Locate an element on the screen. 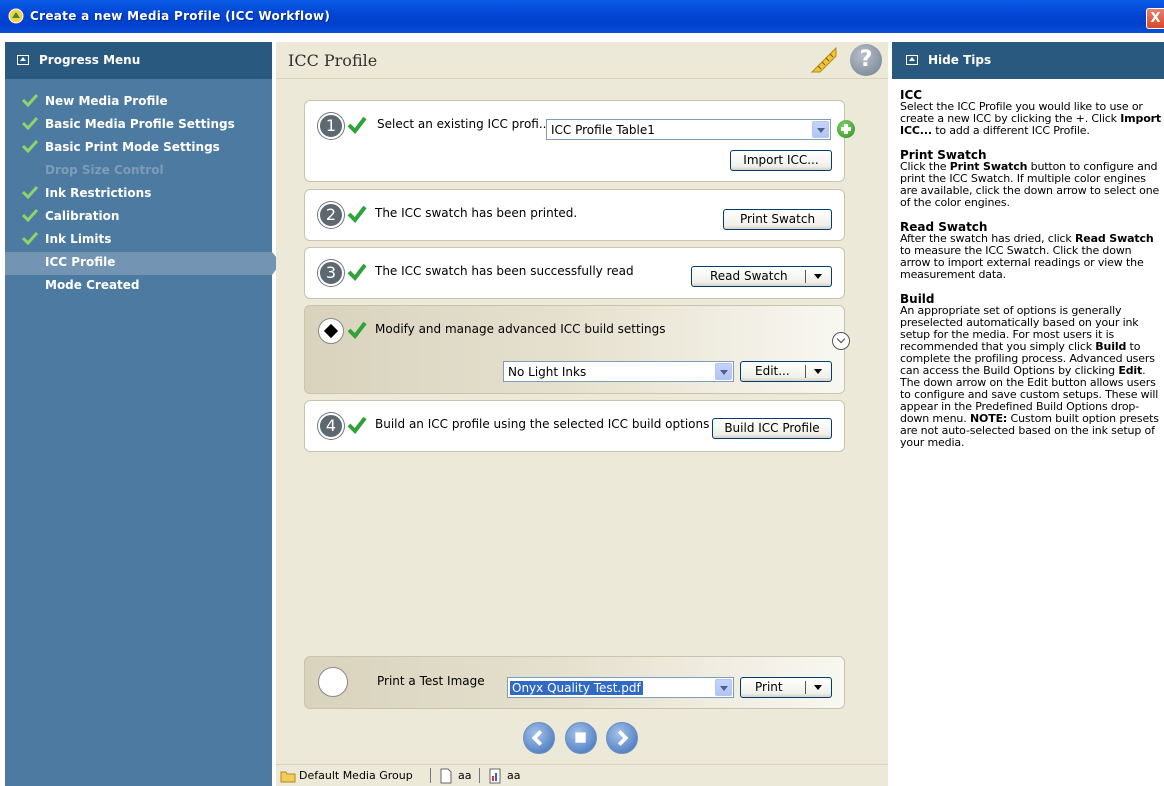 The image size is (1164, 786). ruler-icon is located at coordinates (824, 60).